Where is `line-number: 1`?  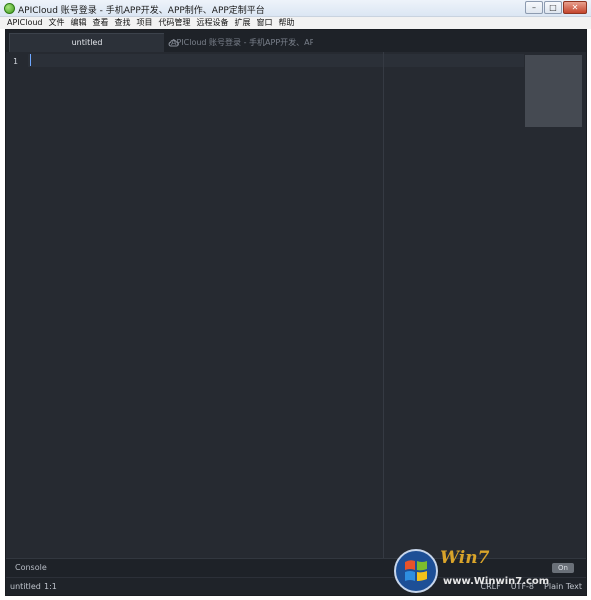 line-number: 1 is located at coordinates (15, 61).